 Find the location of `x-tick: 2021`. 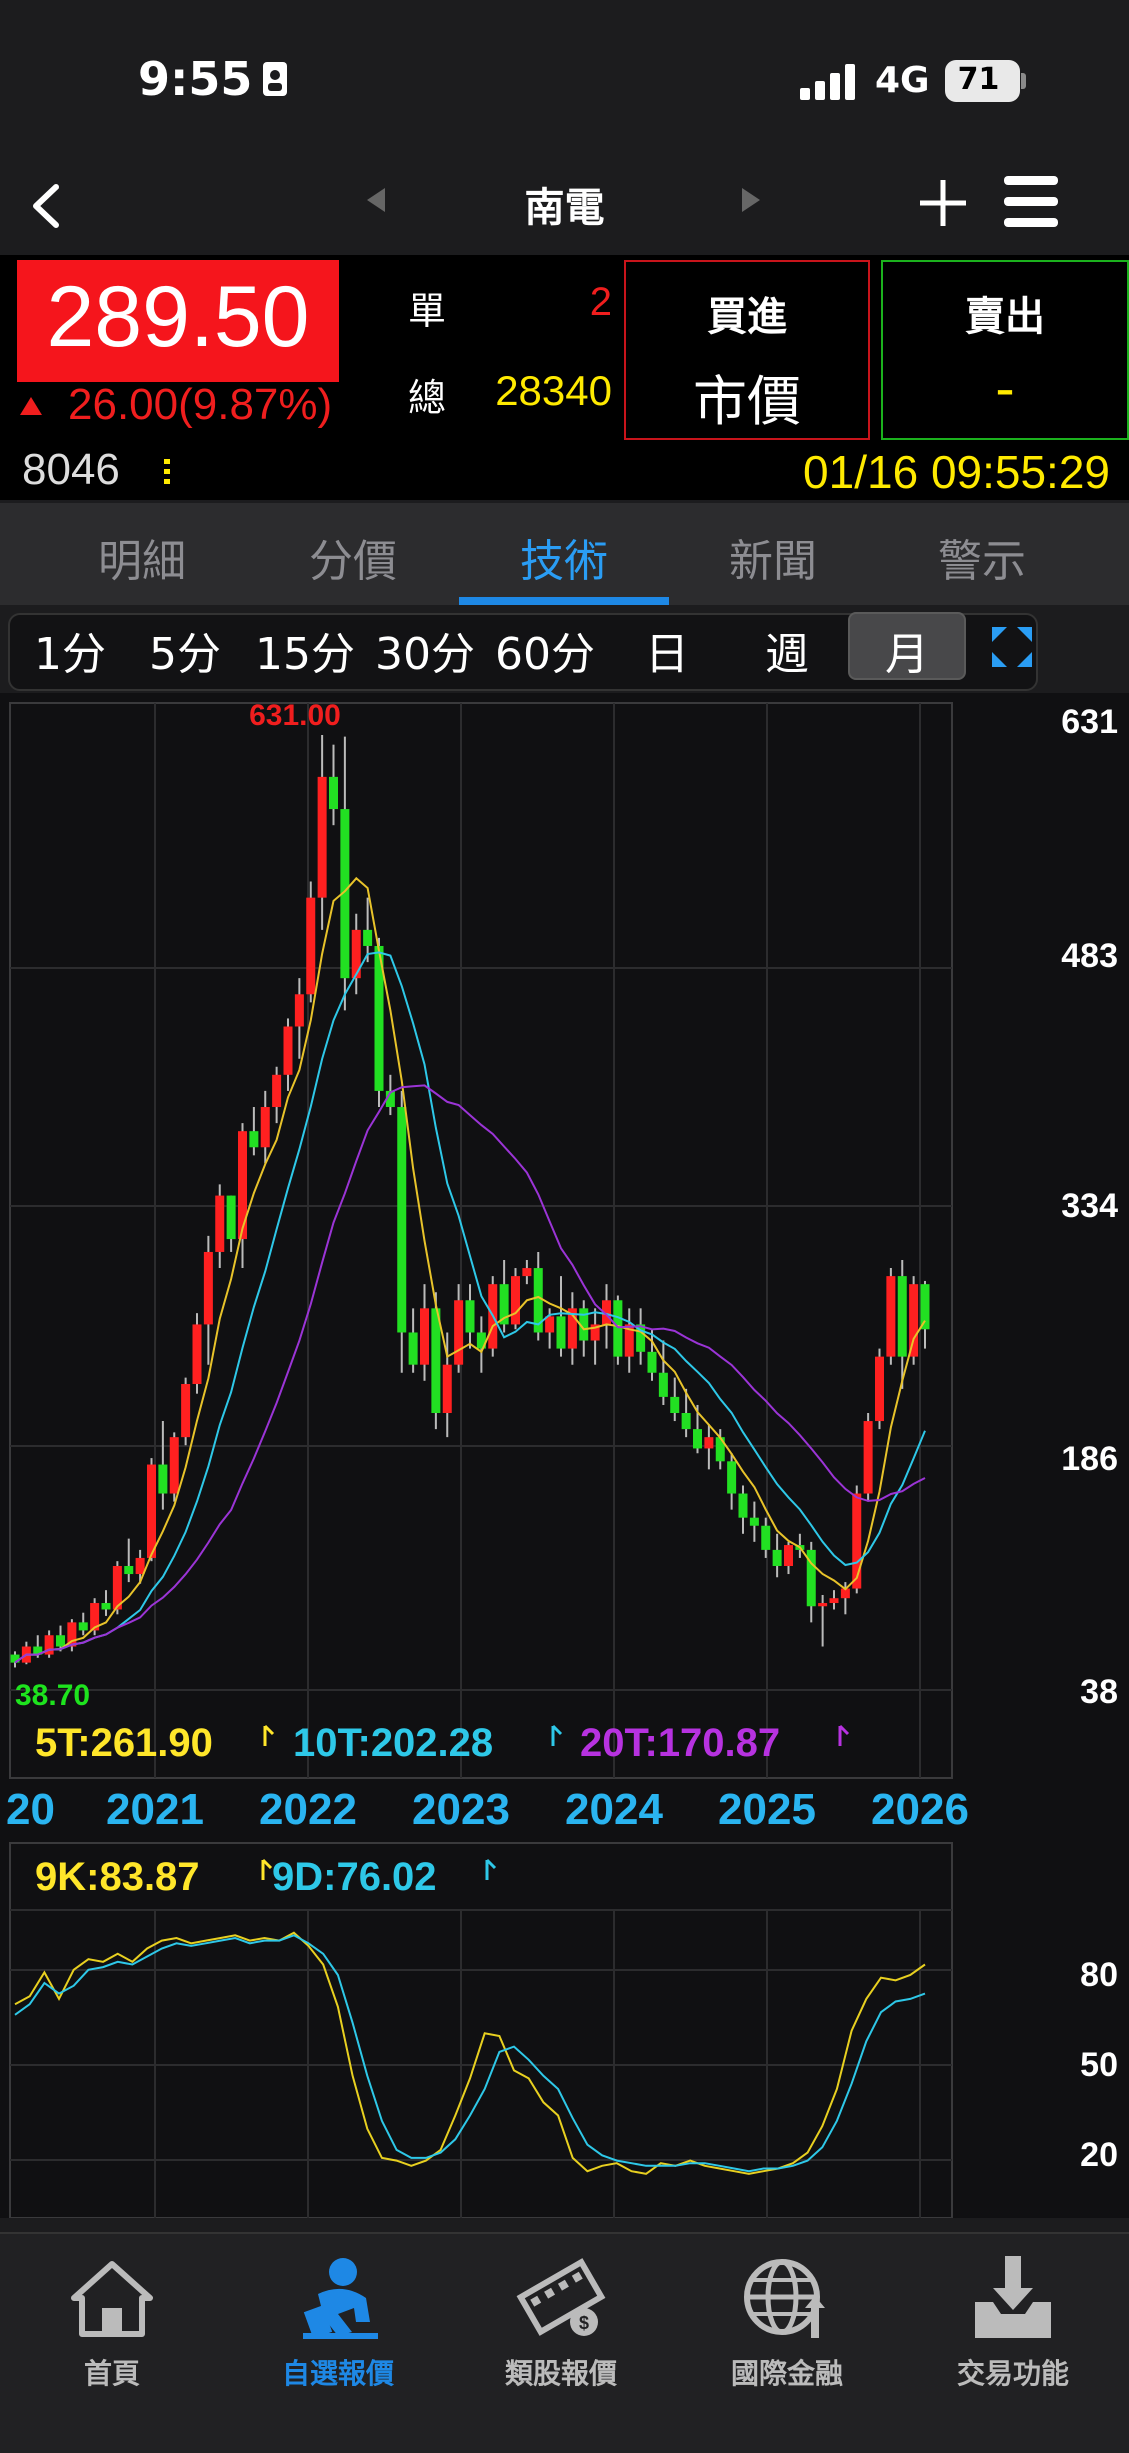

x-tick: 2021 is located at coordinates (155, 1809).